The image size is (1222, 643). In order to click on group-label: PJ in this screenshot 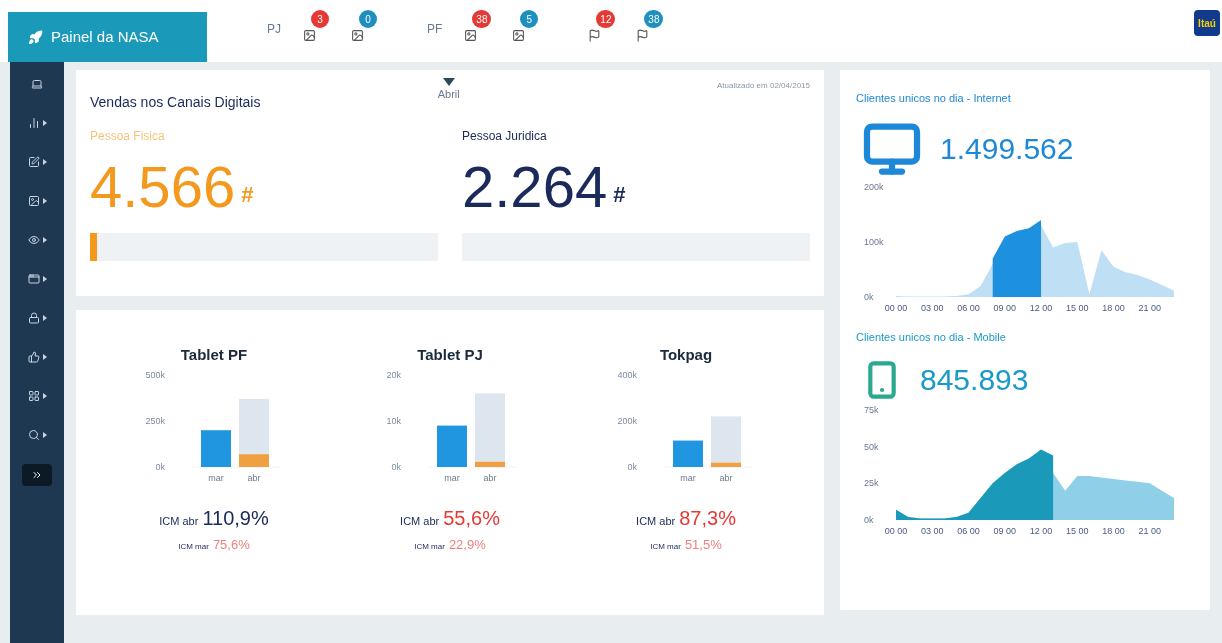, I will do `click(274, 29)`.